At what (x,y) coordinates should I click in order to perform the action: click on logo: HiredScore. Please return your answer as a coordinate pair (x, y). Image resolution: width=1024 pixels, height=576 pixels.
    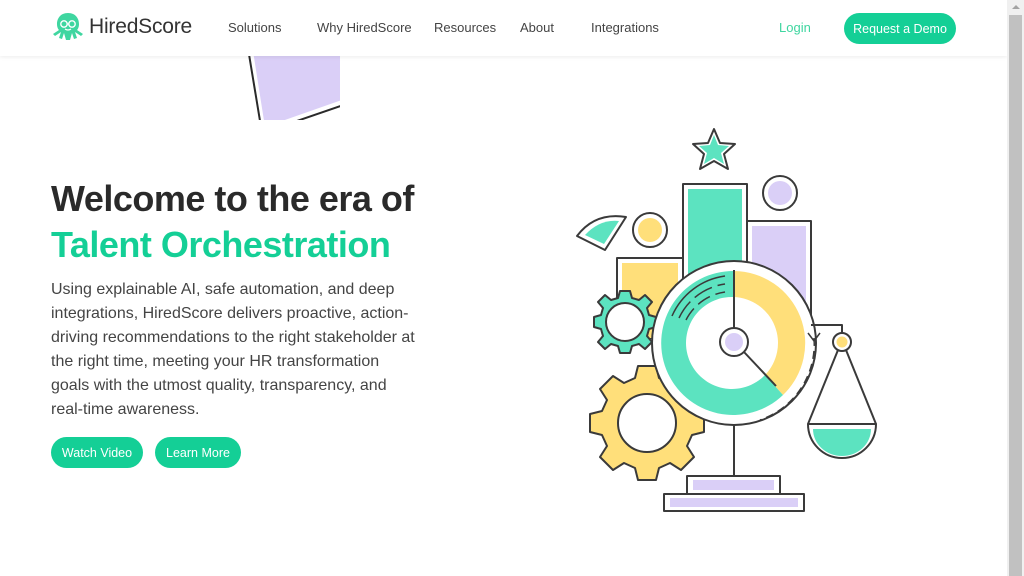
    Looking at the image, I should click on (121, 27).